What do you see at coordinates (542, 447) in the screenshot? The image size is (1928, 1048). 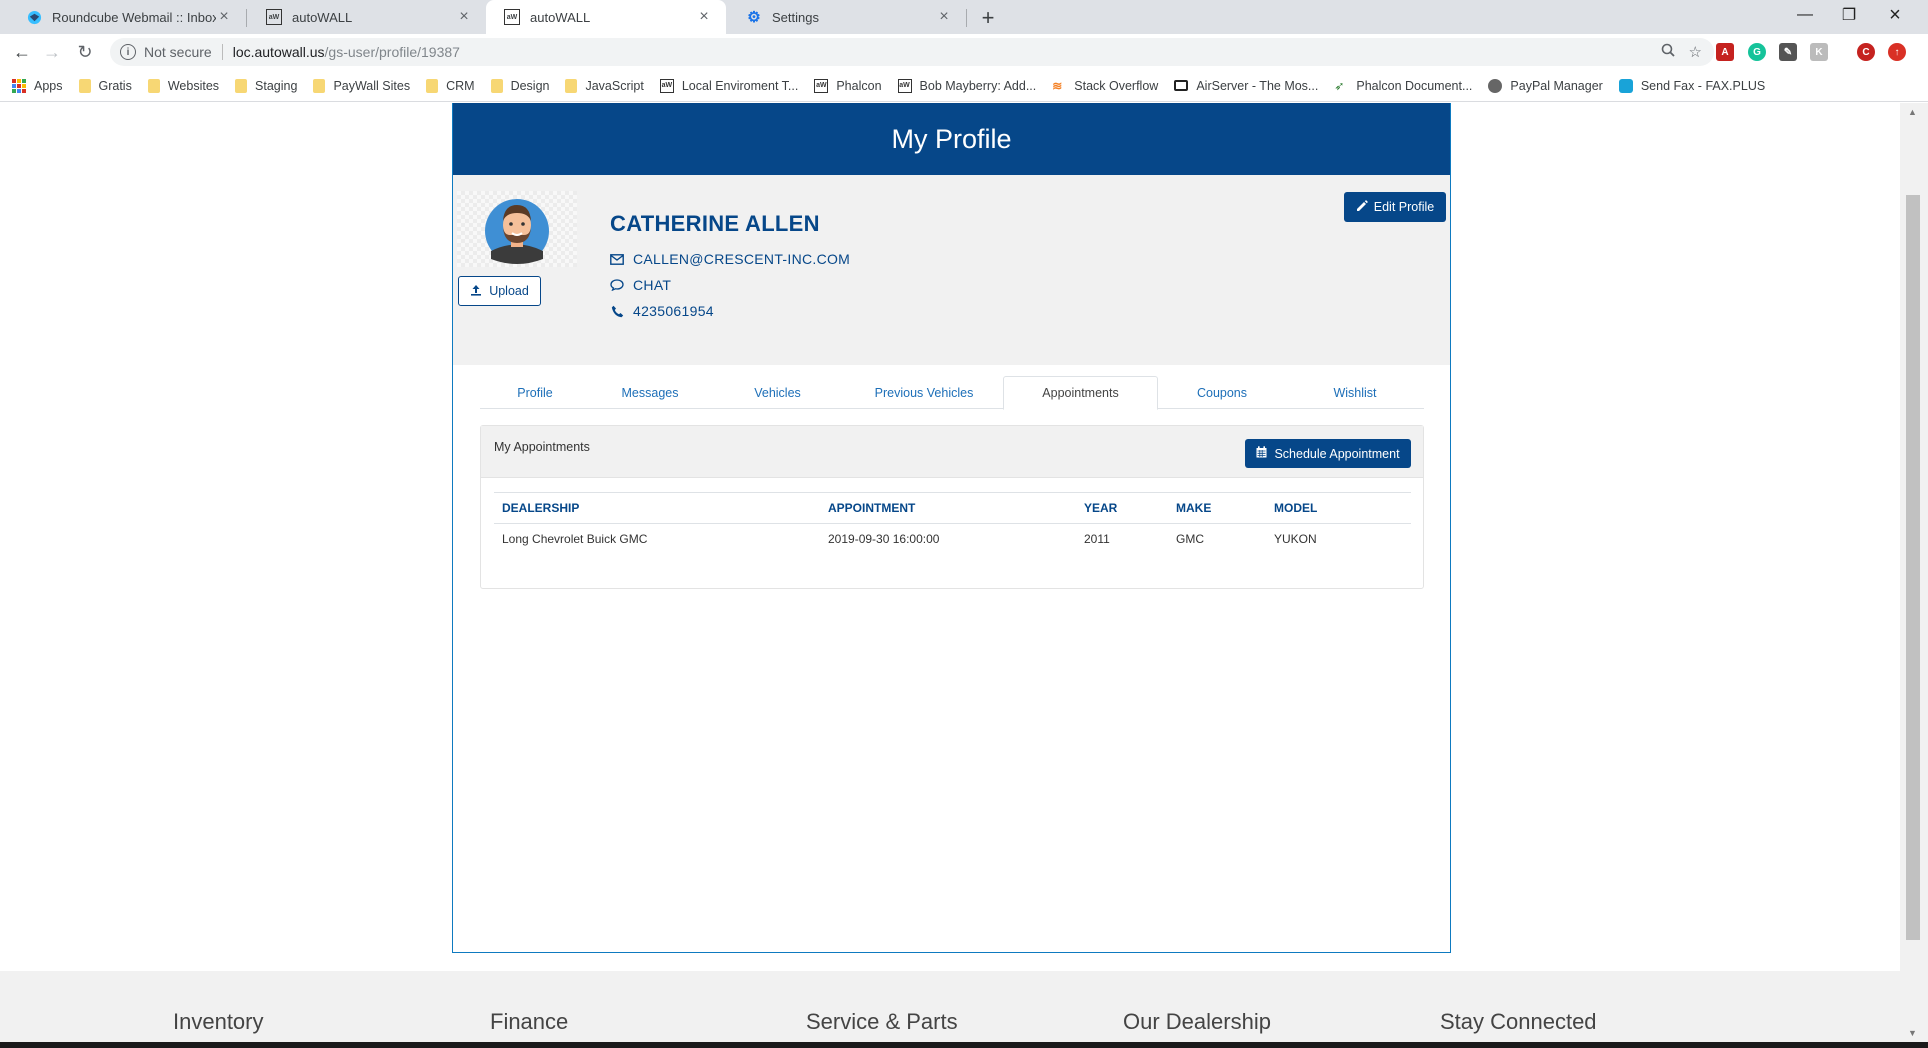 I see `appointments-title: My Appointments` at bounding box center [542, 447].